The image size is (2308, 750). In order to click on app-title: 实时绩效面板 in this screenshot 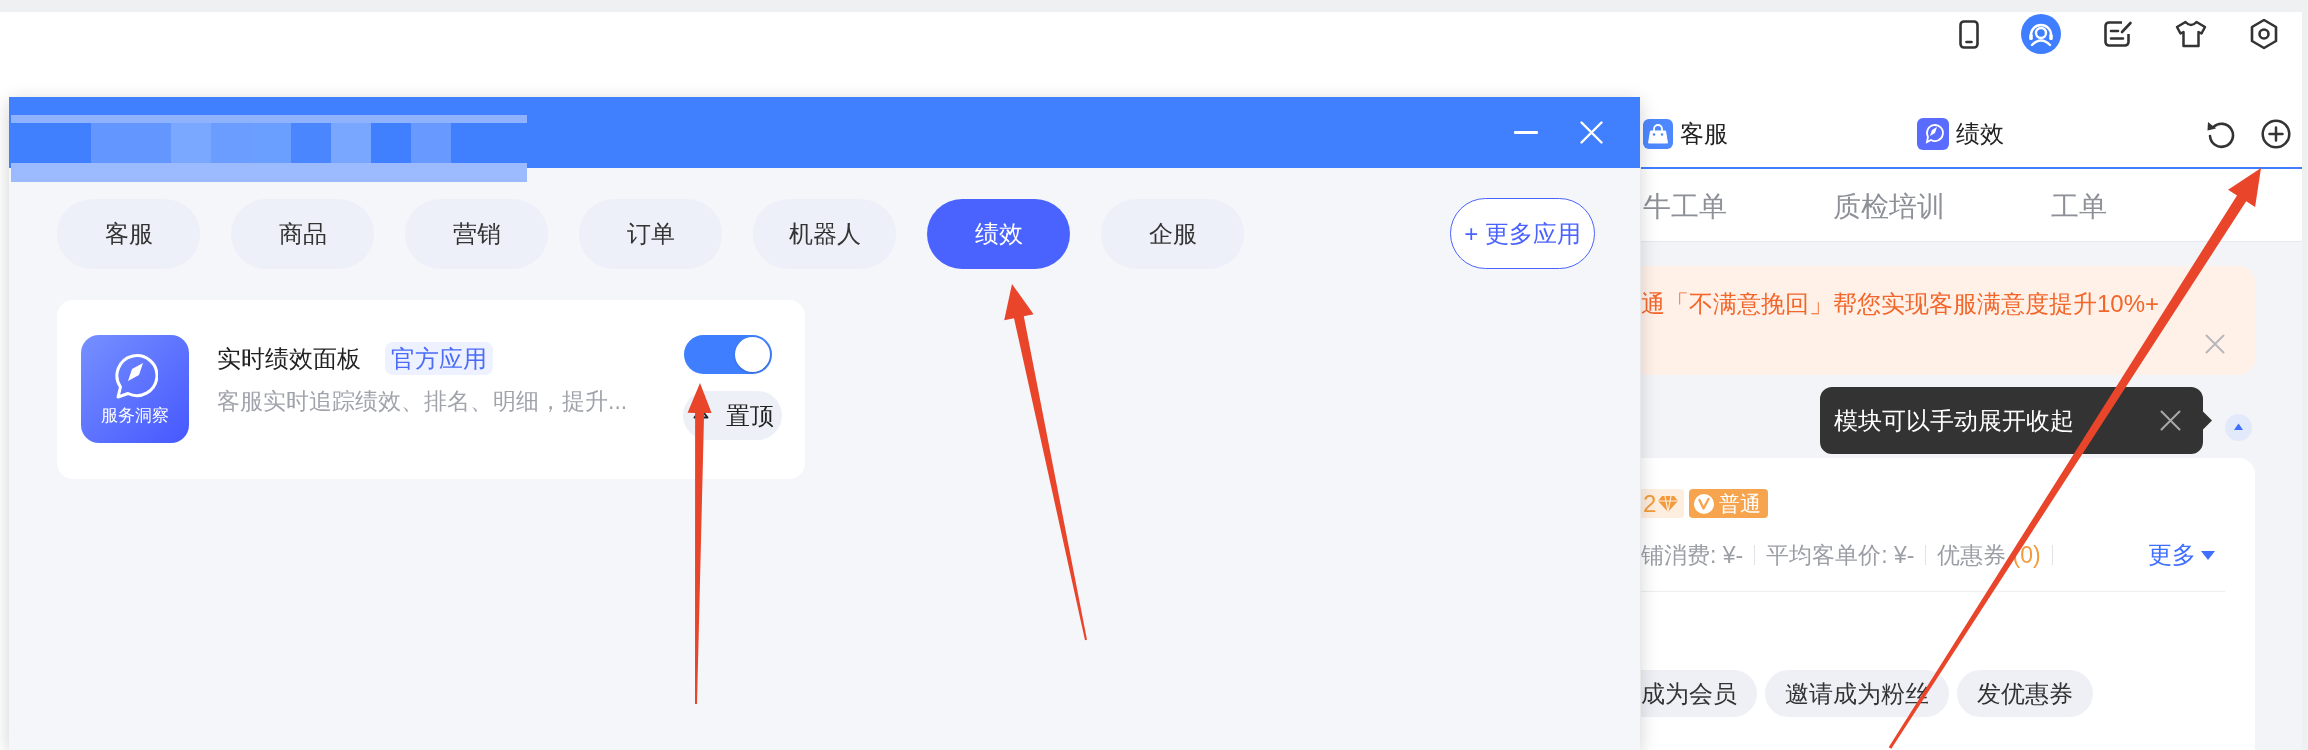, I will do `click(289, 358)`.